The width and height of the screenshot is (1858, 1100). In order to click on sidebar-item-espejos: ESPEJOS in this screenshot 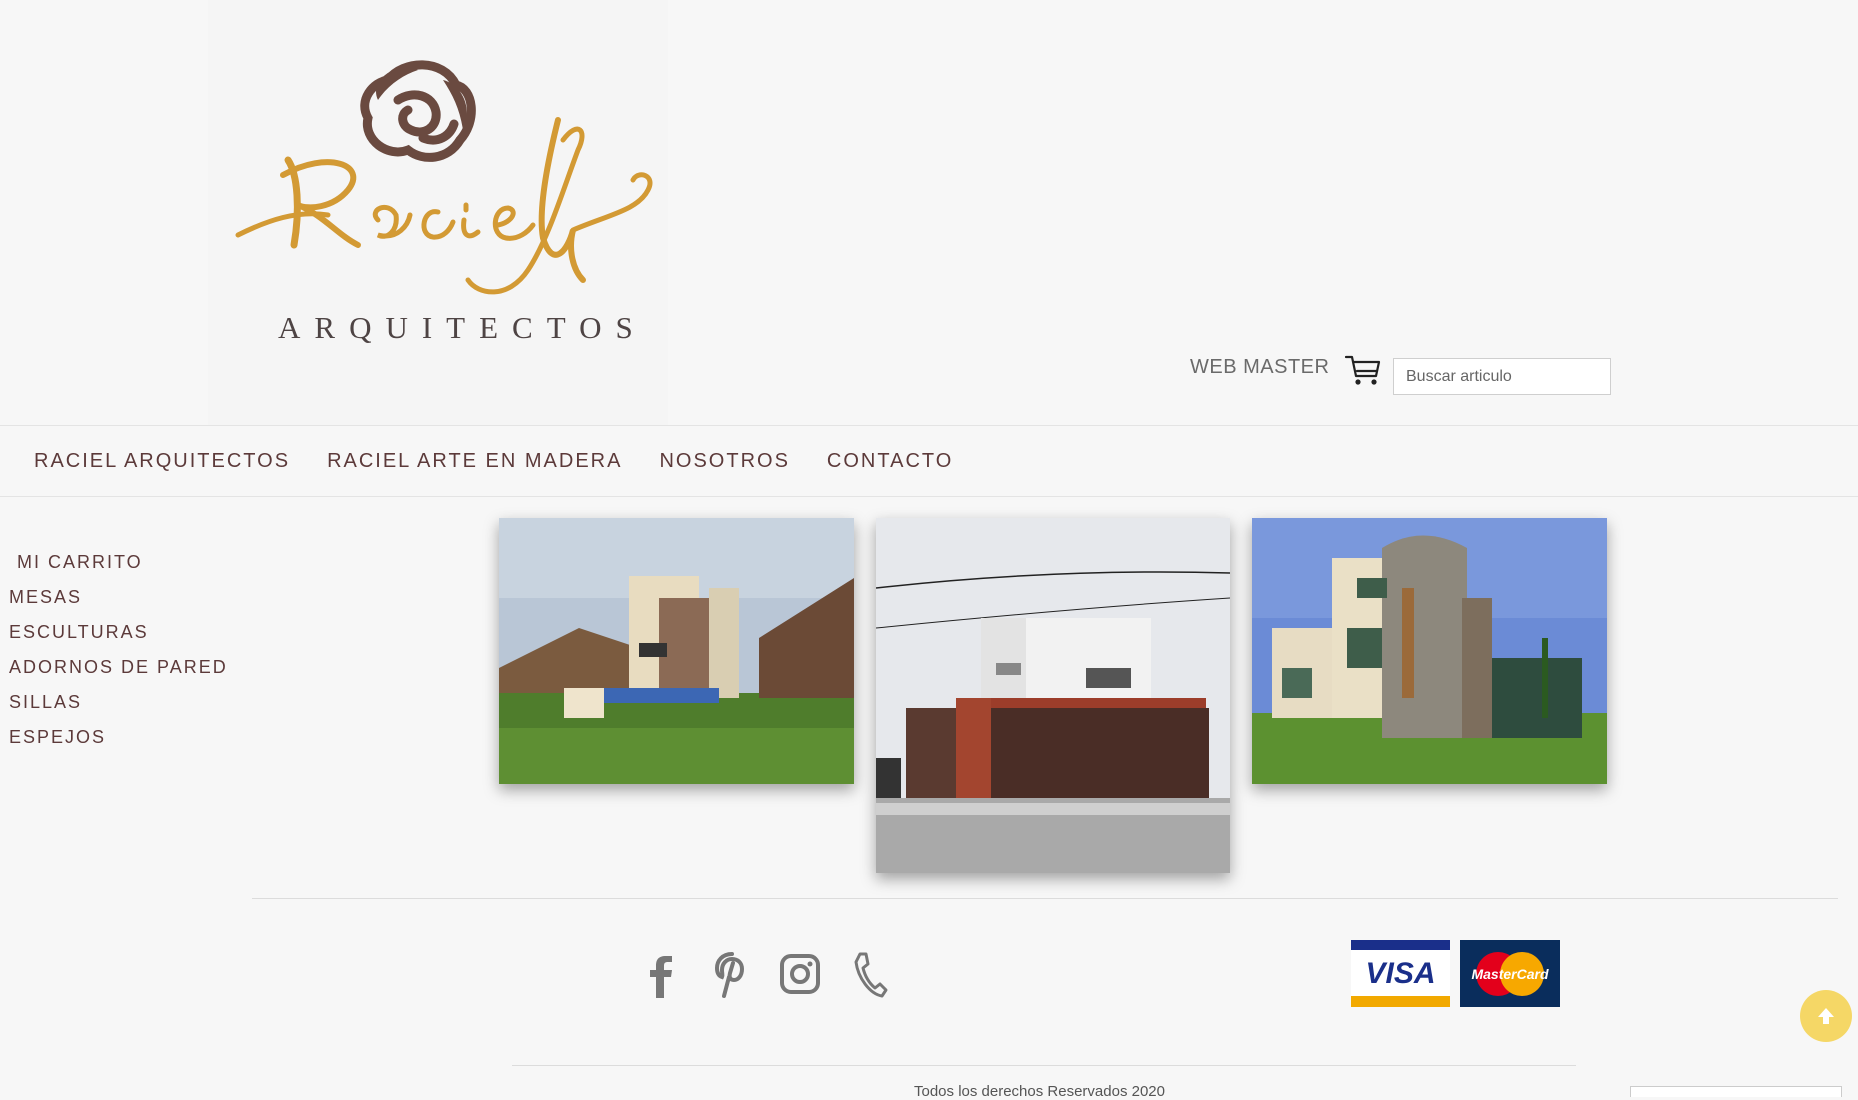, I will do `click(114, 742)`.